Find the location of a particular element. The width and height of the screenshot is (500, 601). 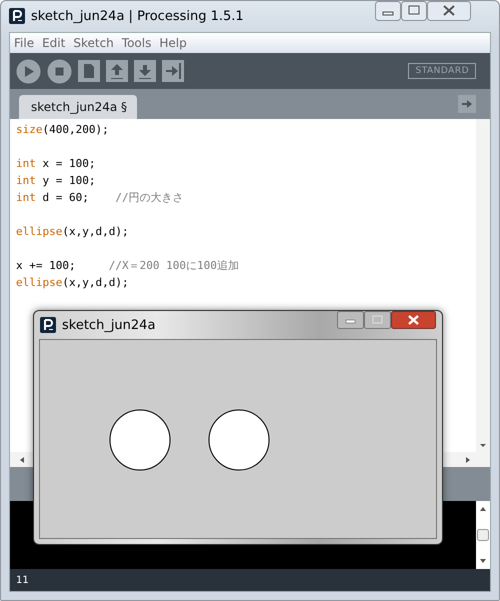

window-title: sketch_jun24a is located at coordinates (109, 325).